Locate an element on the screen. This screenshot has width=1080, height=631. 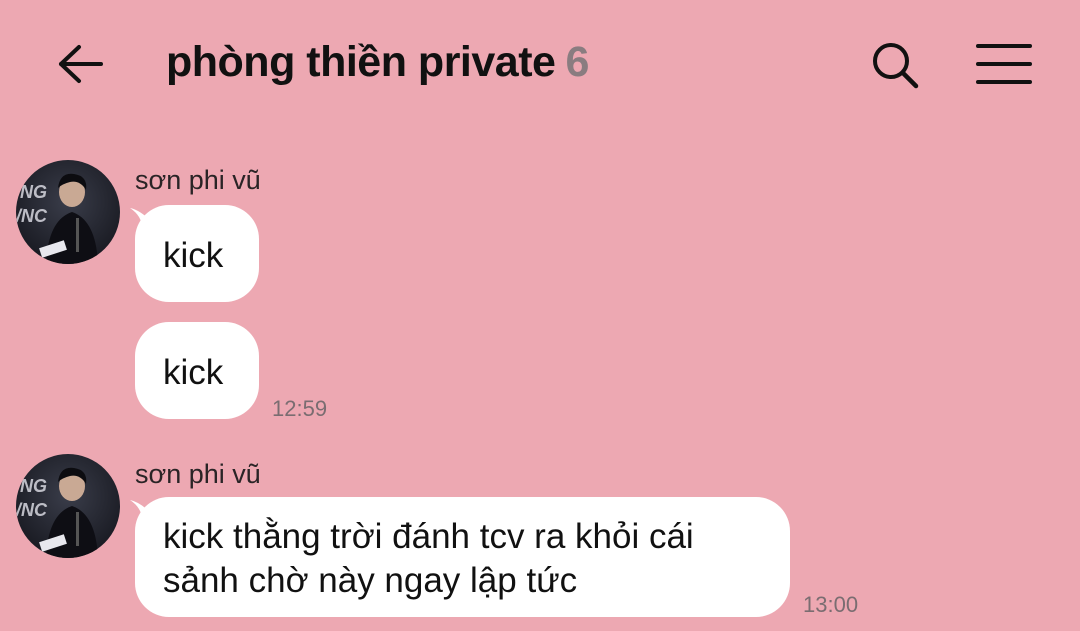
message-time: 13:00 is located at coordinates (831, 604).